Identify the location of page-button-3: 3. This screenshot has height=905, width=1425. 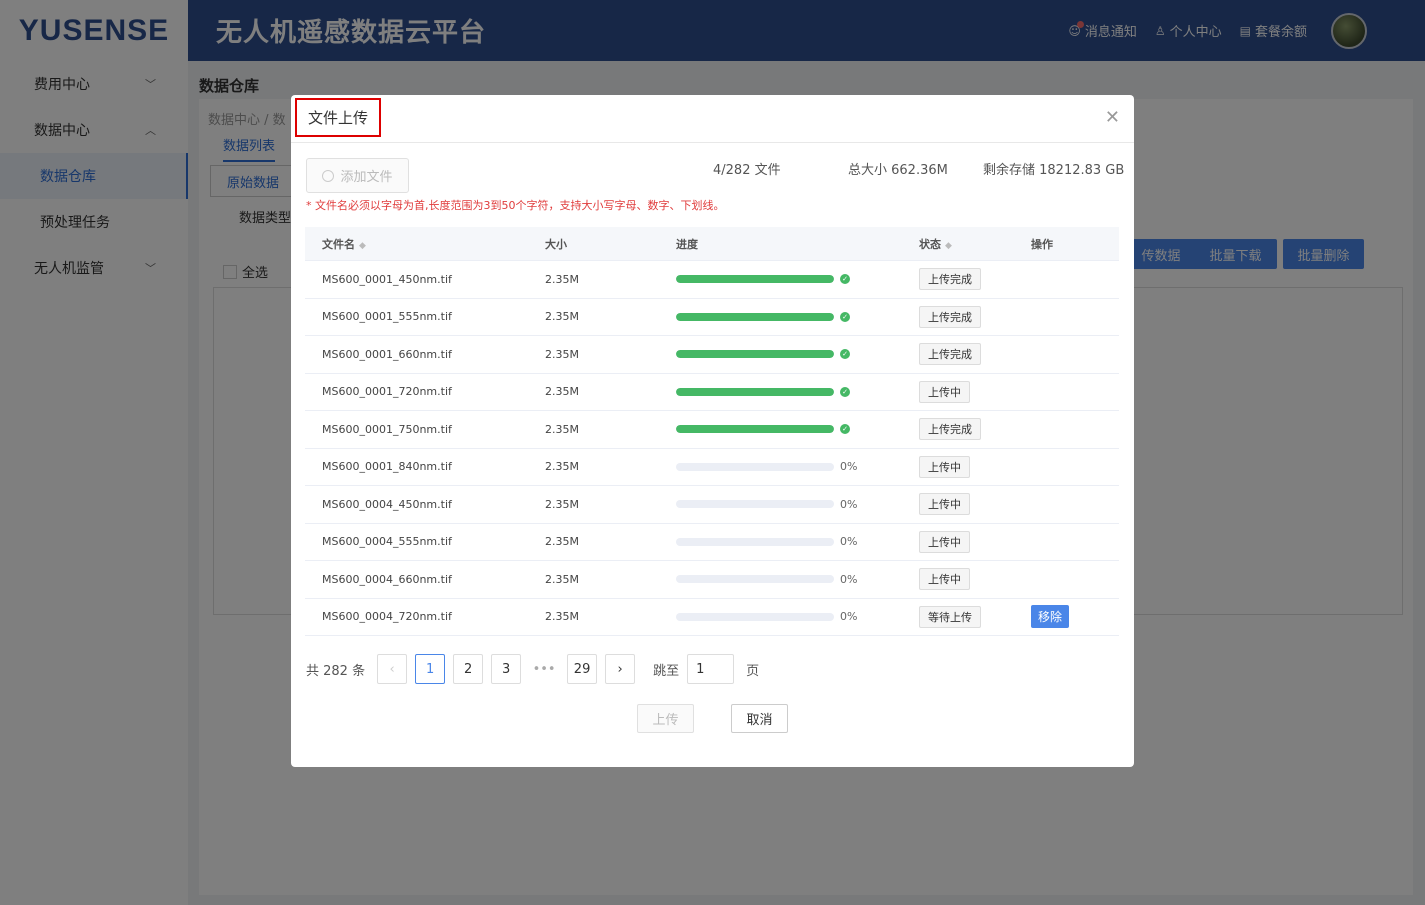
(506, 669).